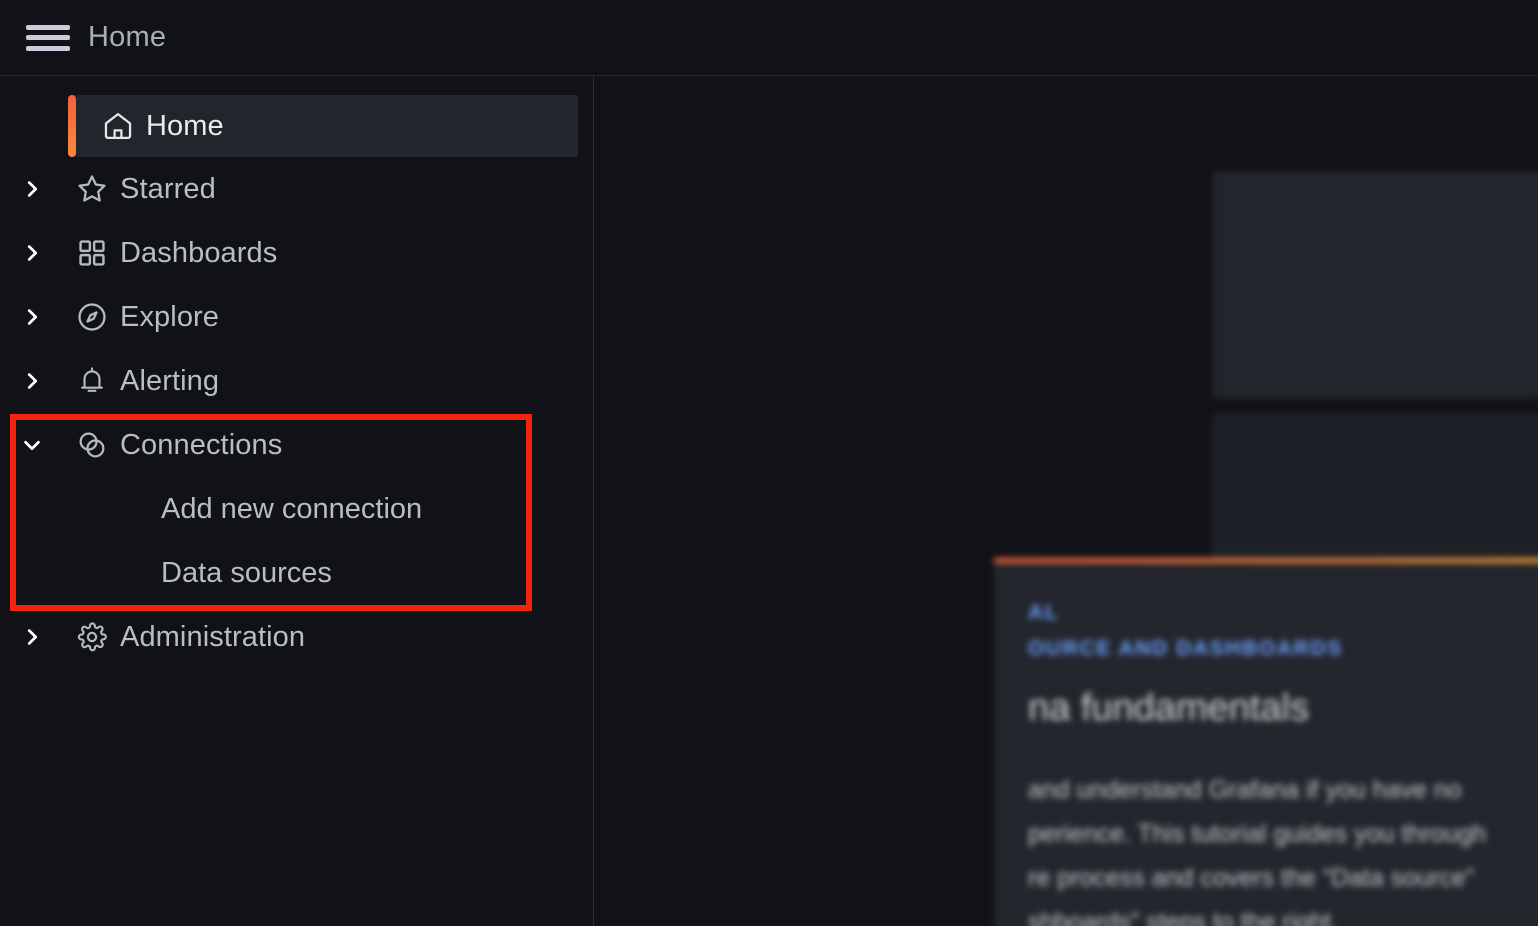  What do you see at coordinates (92, 445) in the screenshot?
I see `connections-icon` at bounding box center [92, 445].